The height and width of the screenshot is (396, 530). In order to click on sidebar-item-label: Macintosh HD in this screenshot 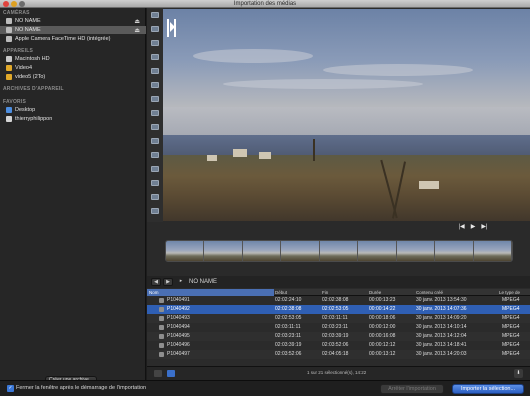, I will do `click(32, 59)`.